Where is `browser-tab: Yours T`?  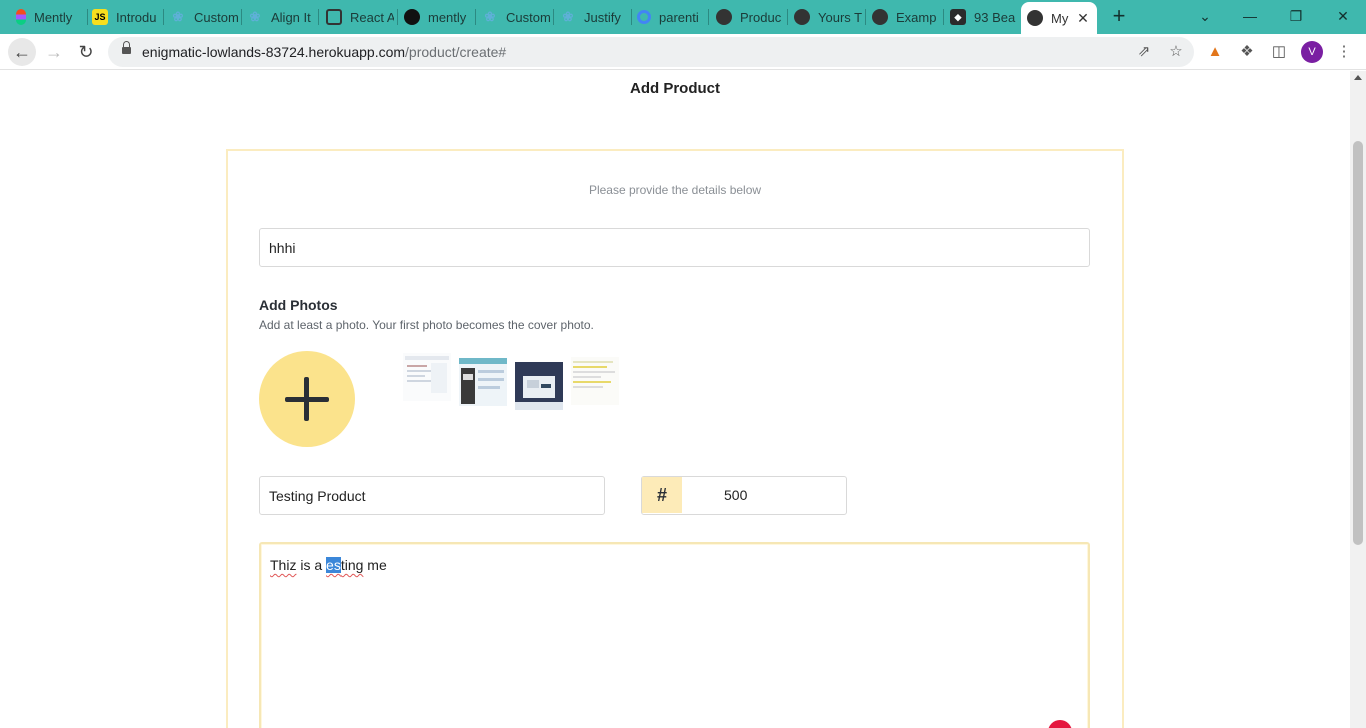
browser-tab: Yours T is located at coordinates (827, 17).